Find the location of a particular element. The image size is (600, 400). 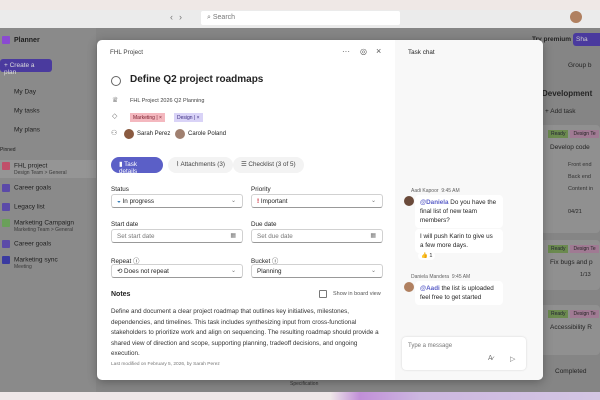

value: In progress is located at coordinates (138, 201).